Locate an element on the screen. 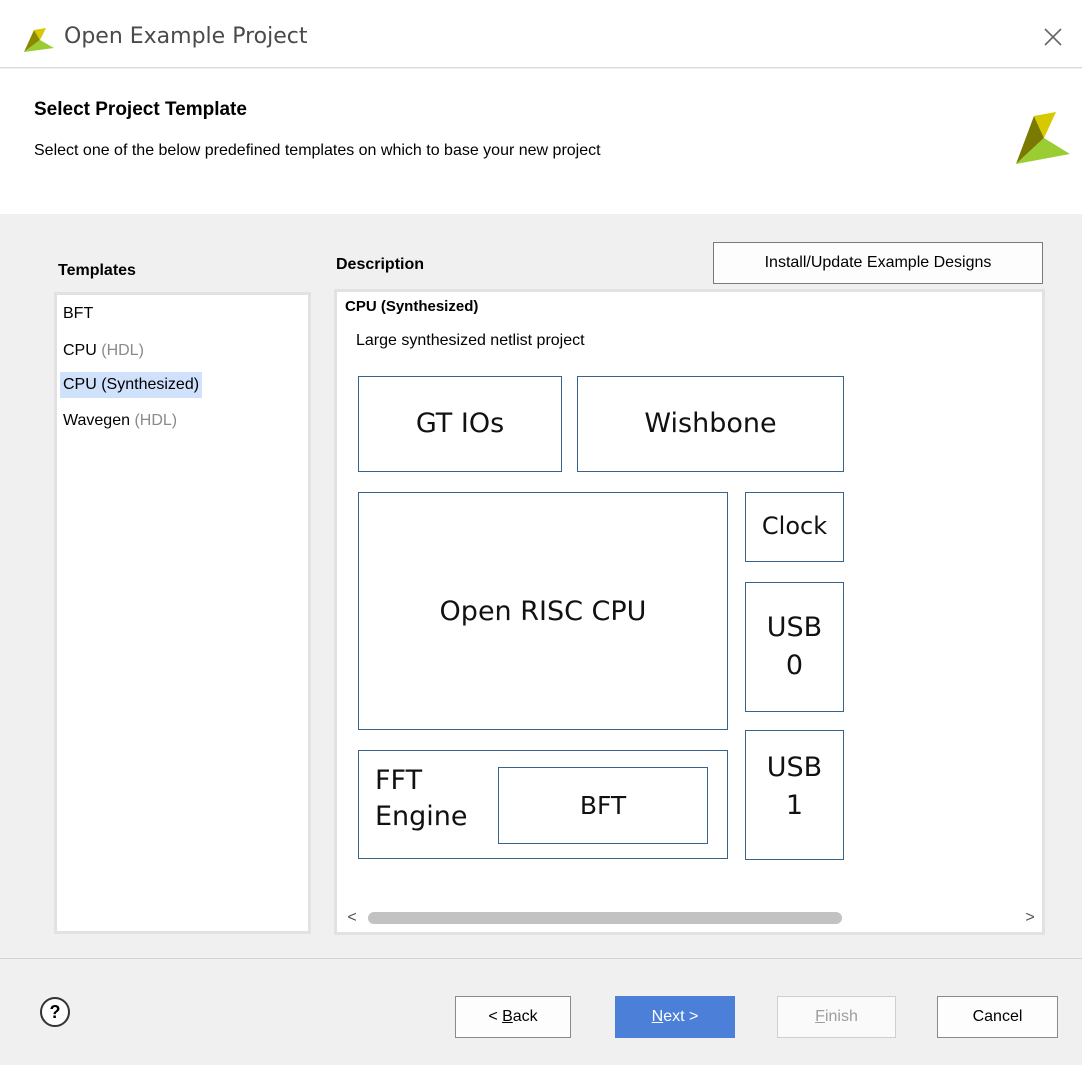 This screenshot has width=1082, height=1065. block-label: BFT is located at coordinates (603, 805).